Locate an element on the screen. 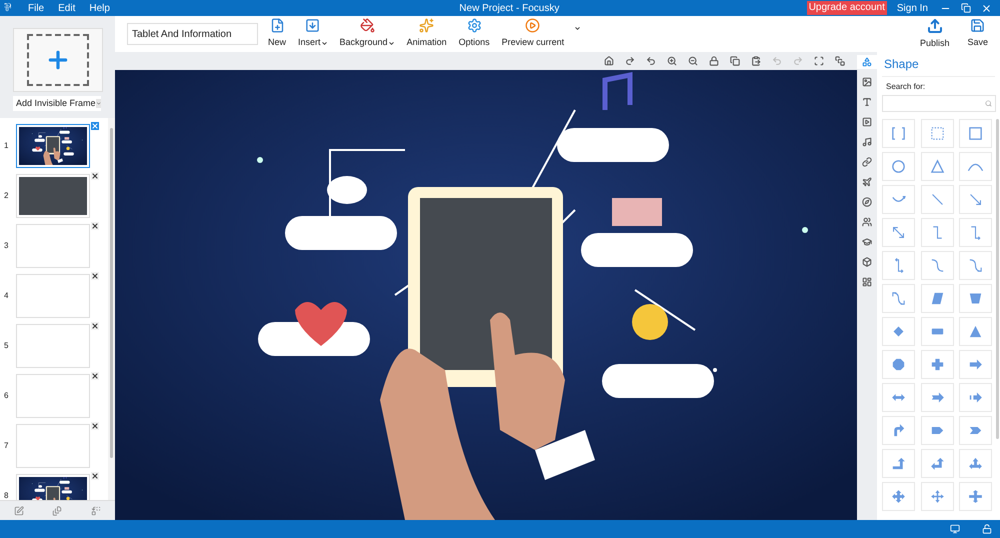 The height and width of the screenshot is (538, 1000). bracket-icon is located at coordinates (898, 133).